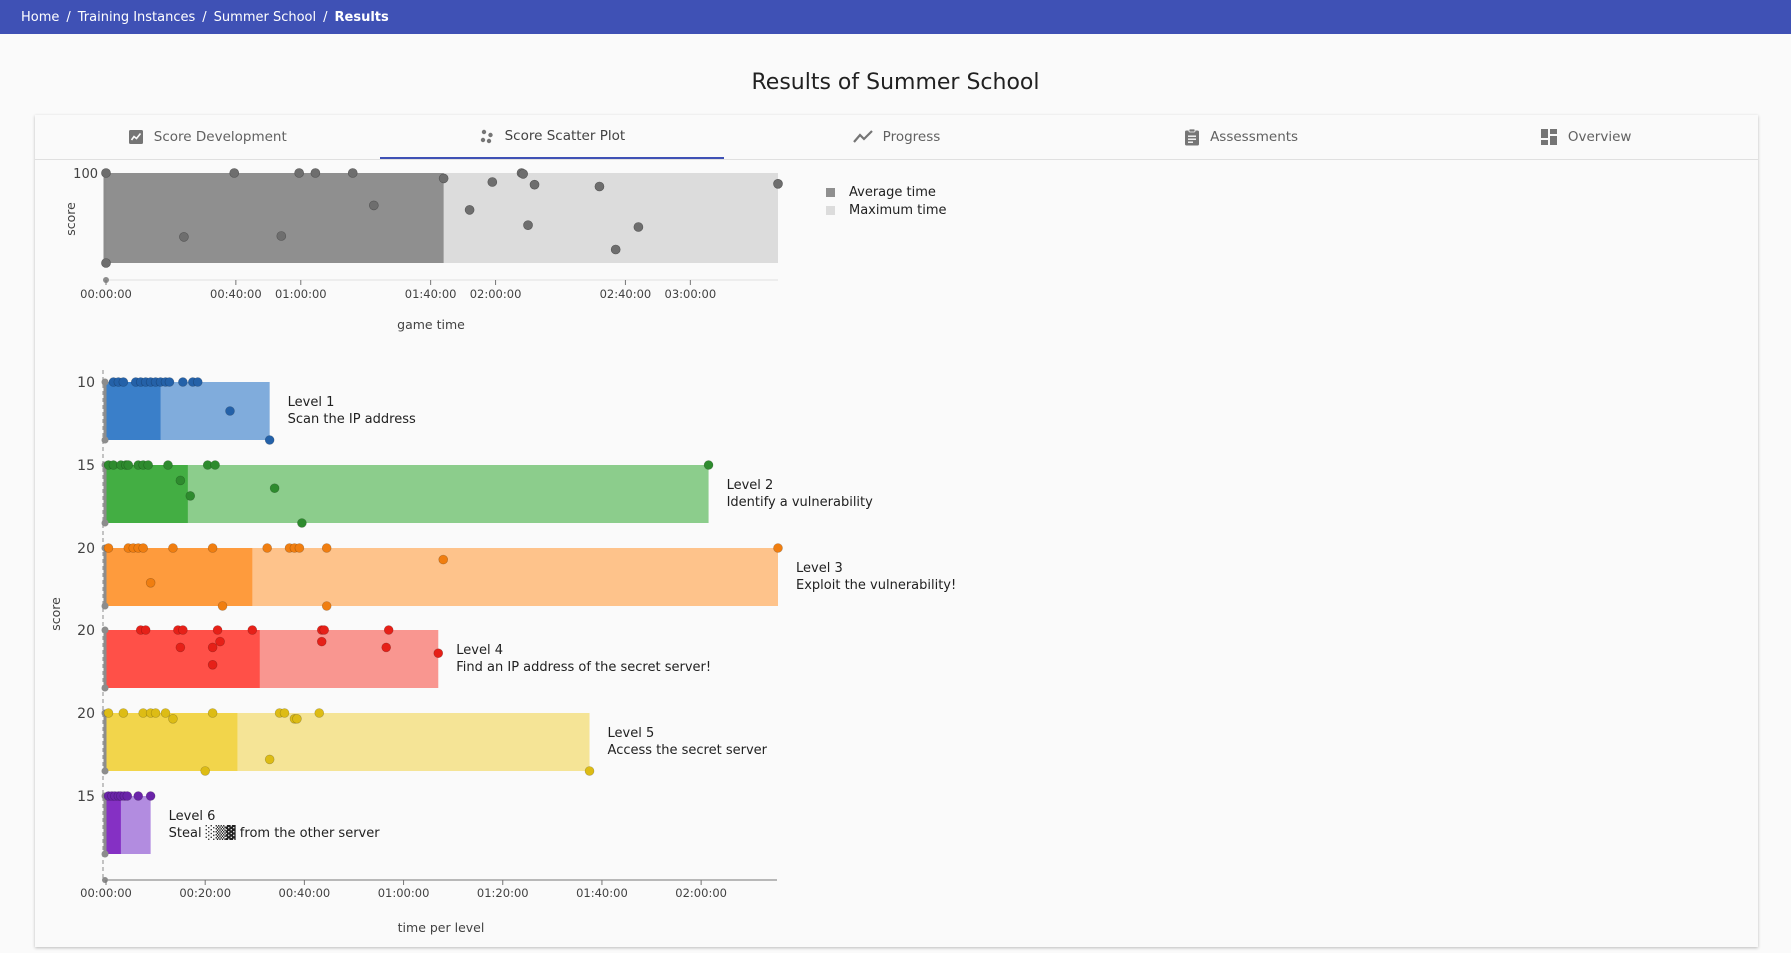 The height and width of the screenshot is (953, 1791). I want to click on level-subtitle: Scan the IP address, so click(352, 419).